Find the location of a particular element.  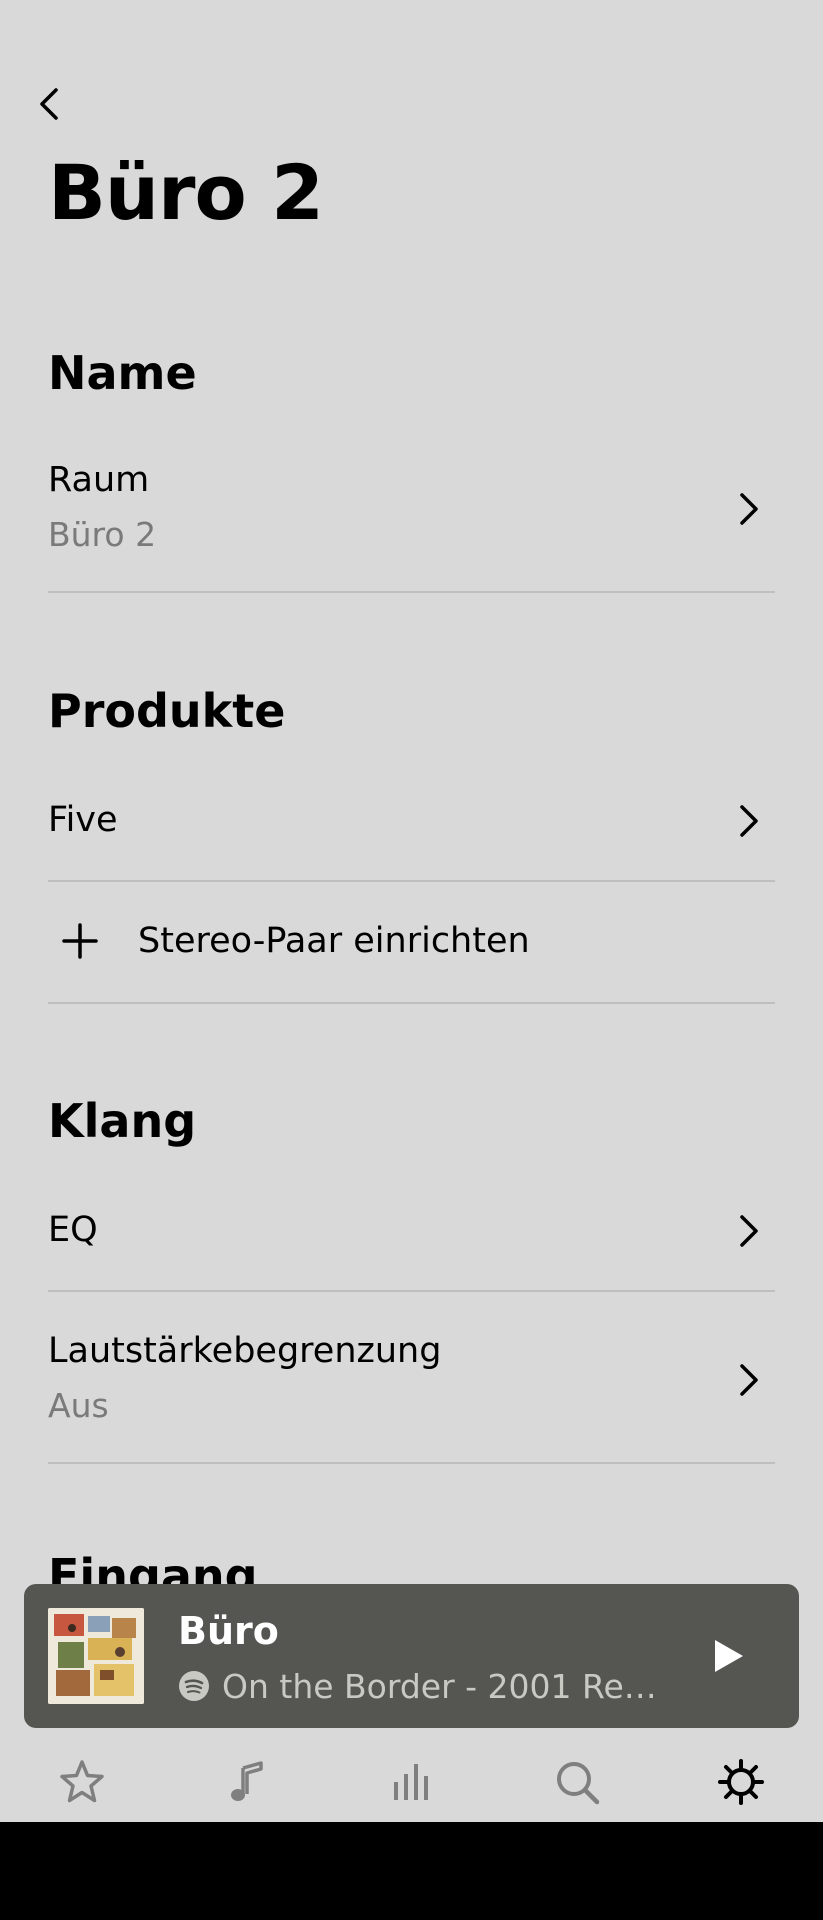

back-button is located at coordinates (58, 104).